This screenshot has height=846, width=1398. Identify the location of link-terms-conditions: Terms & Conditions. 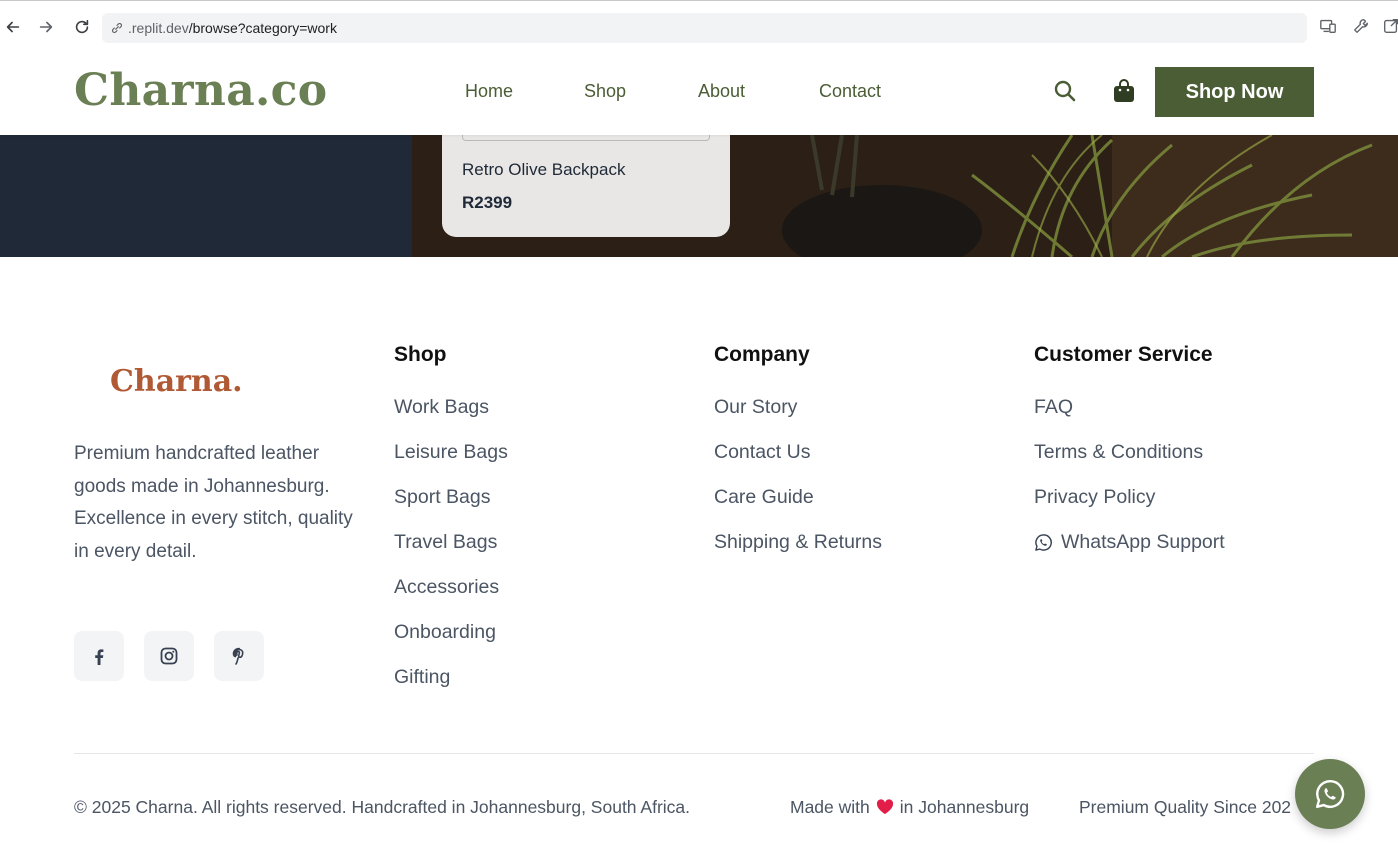
(1118, 452).